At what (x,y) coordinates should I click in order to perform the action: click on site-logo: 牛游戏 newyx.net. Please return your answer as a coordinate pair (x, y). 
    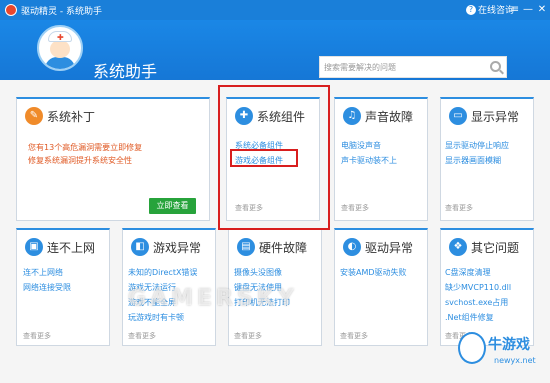
    Looking at the image, I should click on (502, 356).